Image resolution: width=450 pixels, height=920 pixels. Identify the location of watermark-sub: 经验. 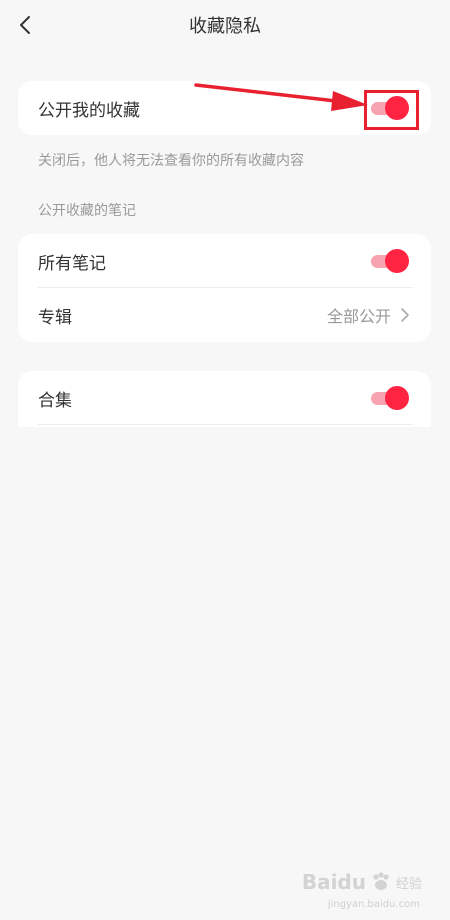
(408, 884).